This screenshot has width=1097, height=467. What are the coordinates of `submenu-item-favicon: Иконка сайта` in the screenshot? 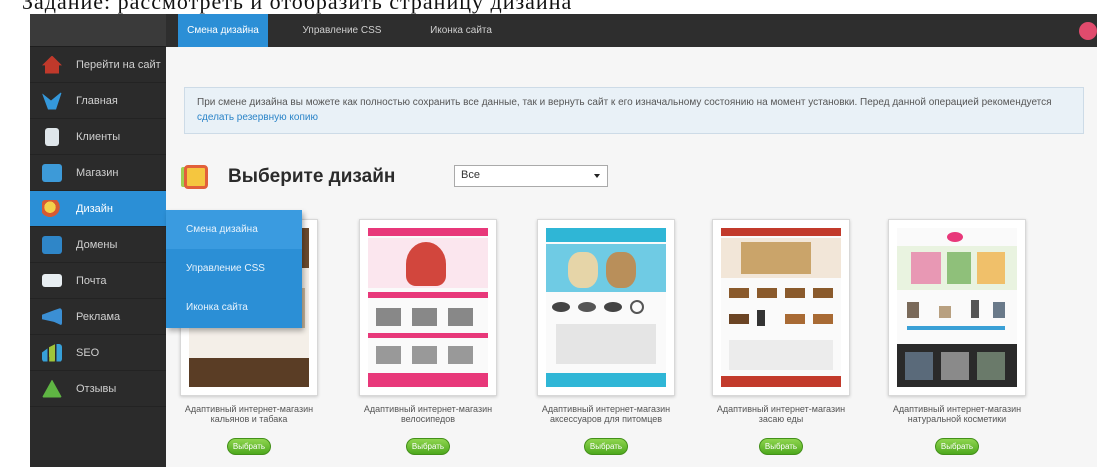 It's located at (234, 307).